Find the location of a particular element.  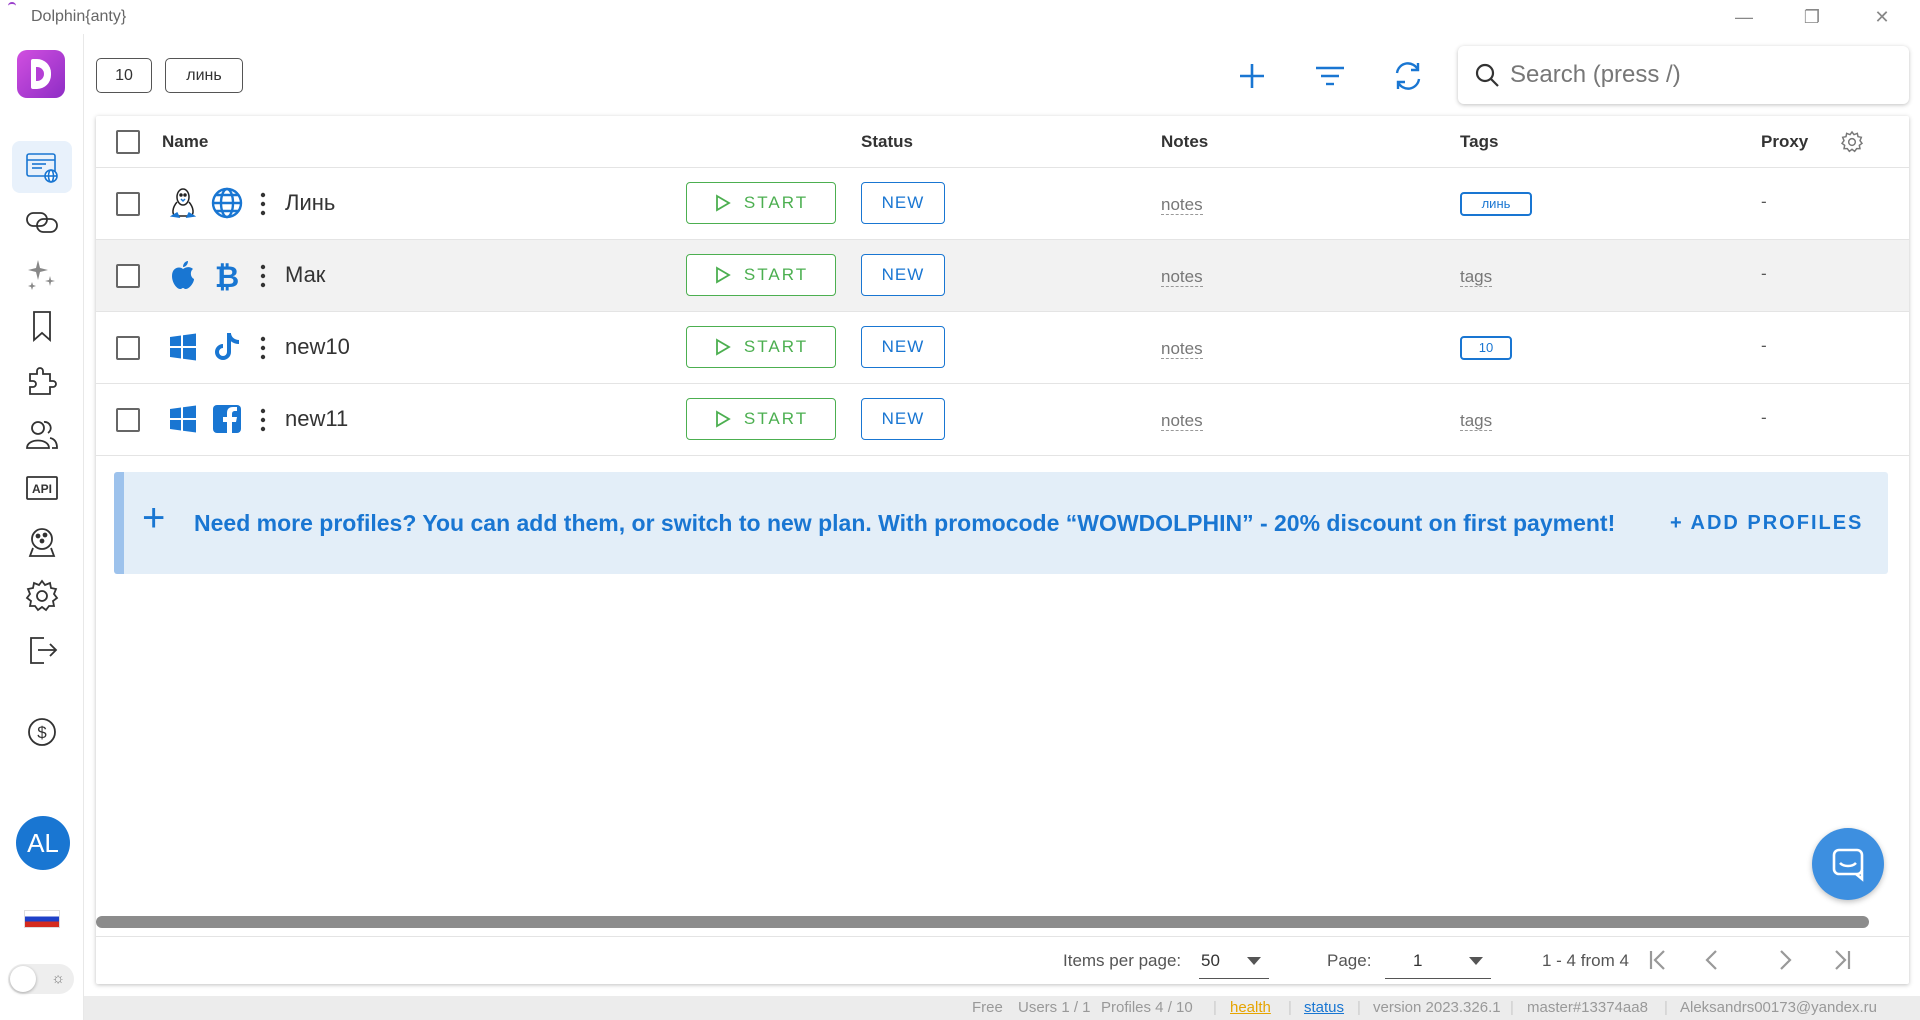

column-status: Status is located at coordinates (887, 142).